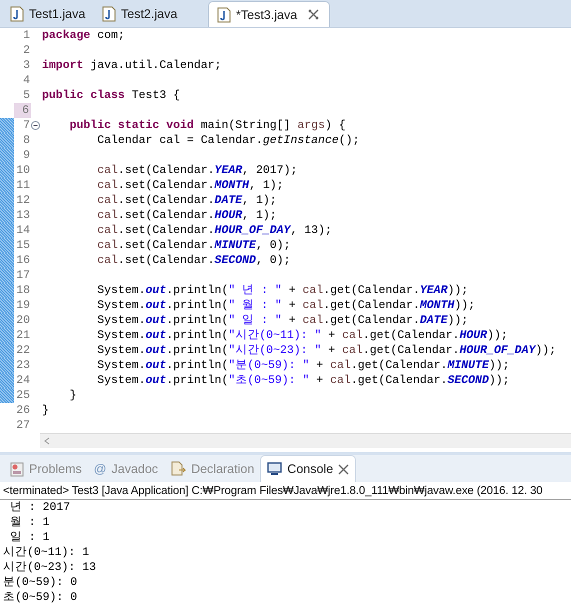 The height and width of the screenshot is (613, 571). Describe the element at coordinates (26, 50) in the screenshot. I see `line-number: 2` at that location.